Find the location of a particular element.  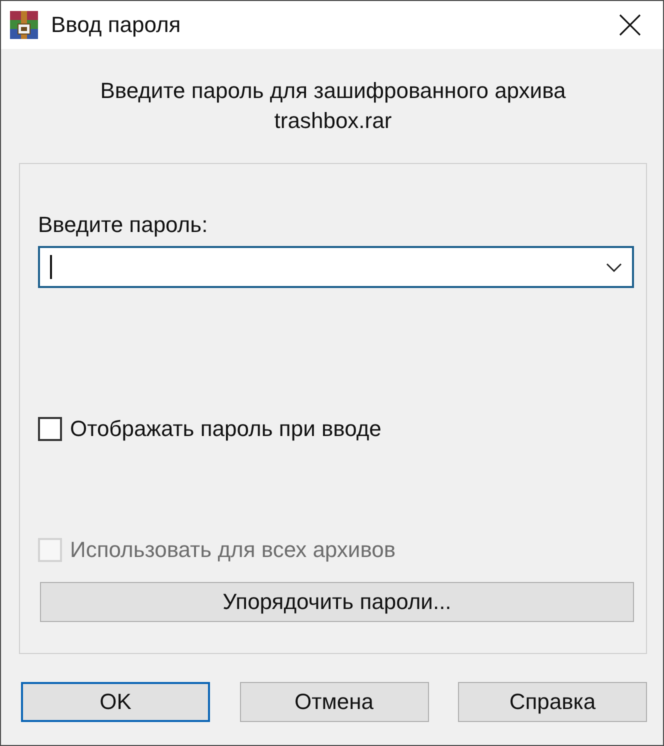

checkbox-label: Отображать пароль при вводе is located at coordinates (226, 429).